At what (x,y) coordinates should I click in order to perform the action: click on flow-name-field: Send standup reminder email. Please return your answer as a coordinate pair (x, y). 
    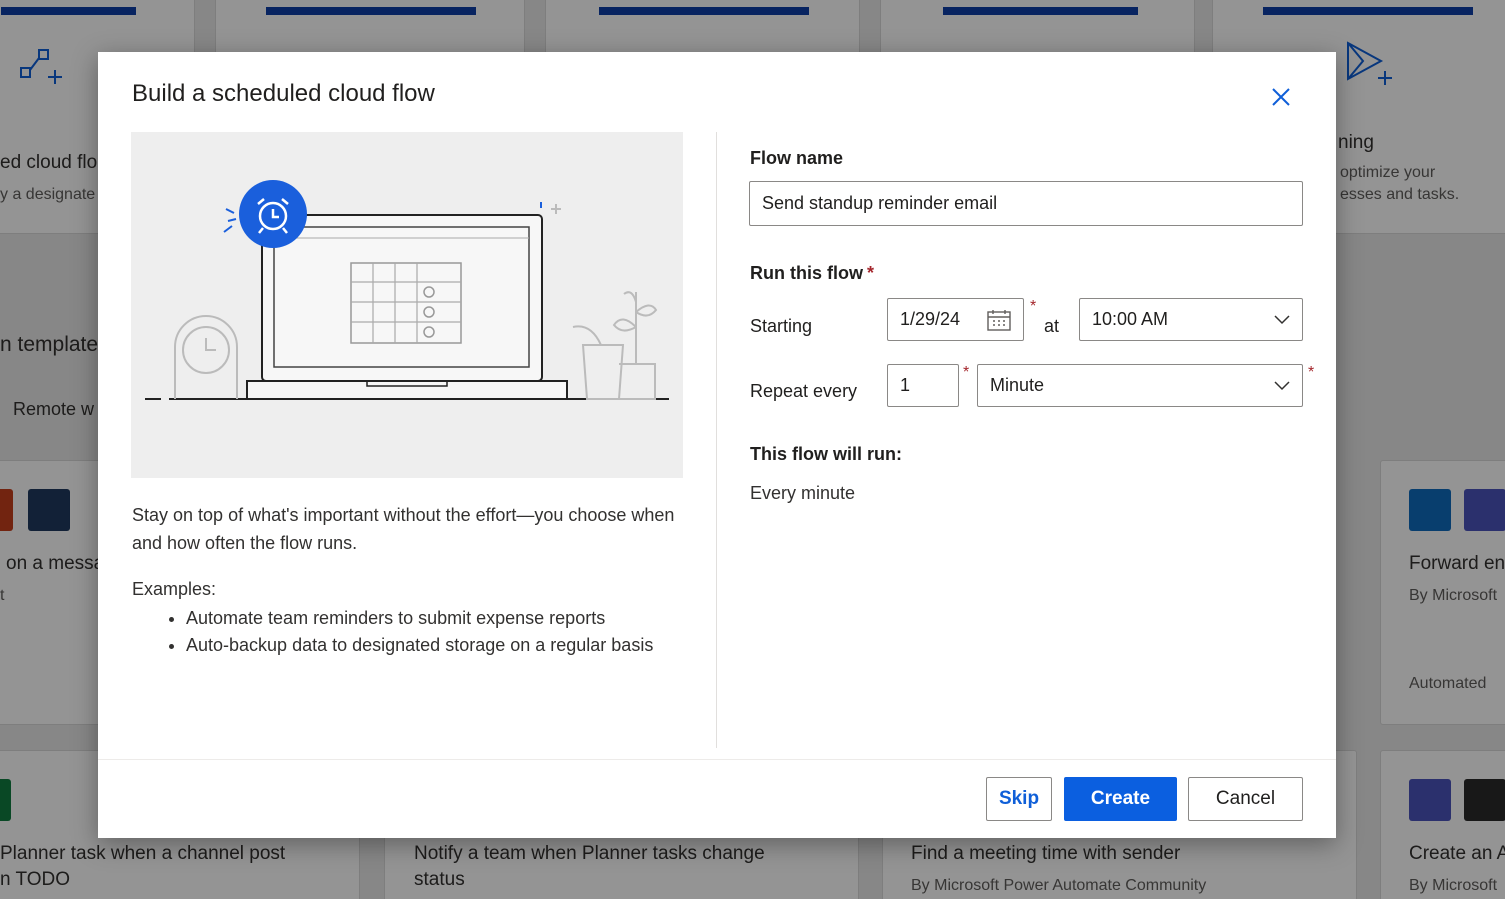
    Looking at the image, I should click on (1026, 203).